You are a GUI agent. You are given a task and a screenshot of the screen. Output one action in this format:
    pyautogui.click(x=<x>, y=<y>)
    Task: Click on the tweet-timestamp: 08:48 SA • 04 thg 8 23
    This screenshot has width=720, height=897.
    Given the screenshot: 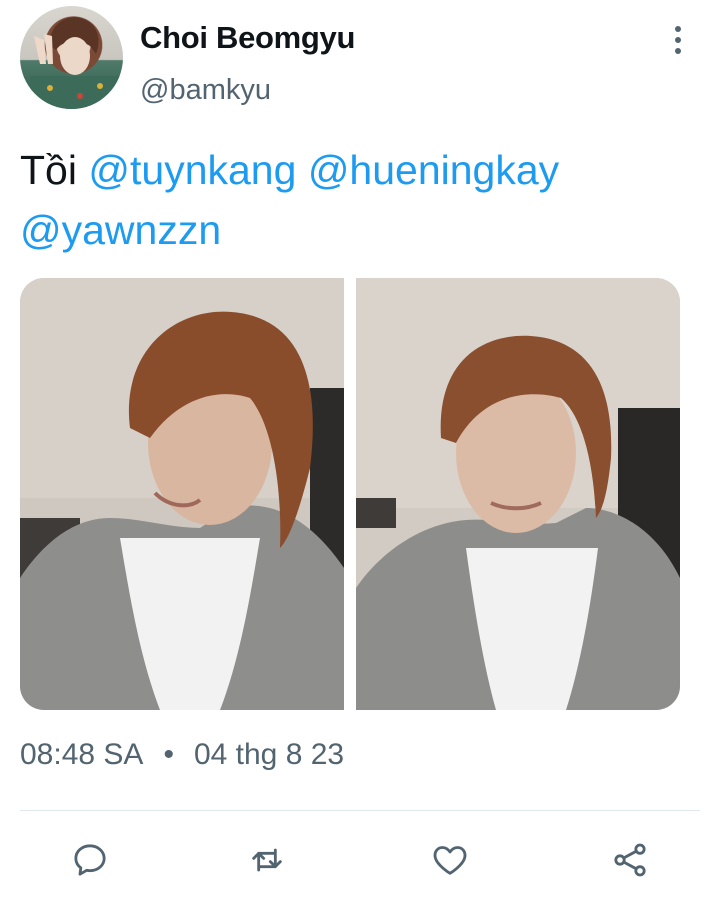 What is the action you would take?
    pyautogui.click(x=182, y=755)
    